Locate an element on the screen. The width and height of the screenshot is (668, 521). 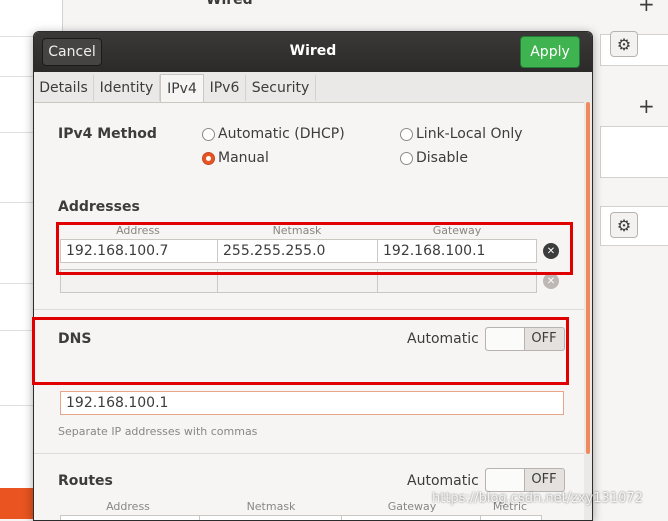
radio-manual is located at coordinates (208, 158).